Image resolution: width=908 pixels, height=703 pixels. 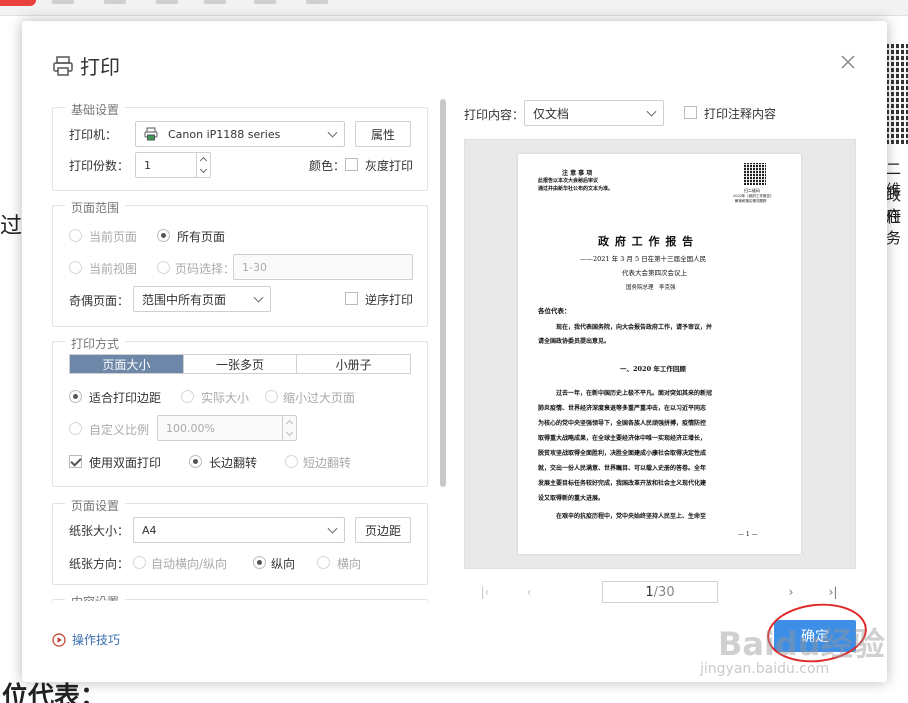 What do you see at coordinates (59, 639) in the screenshot?
I see `play-icon` at bounding box center [59, 639].